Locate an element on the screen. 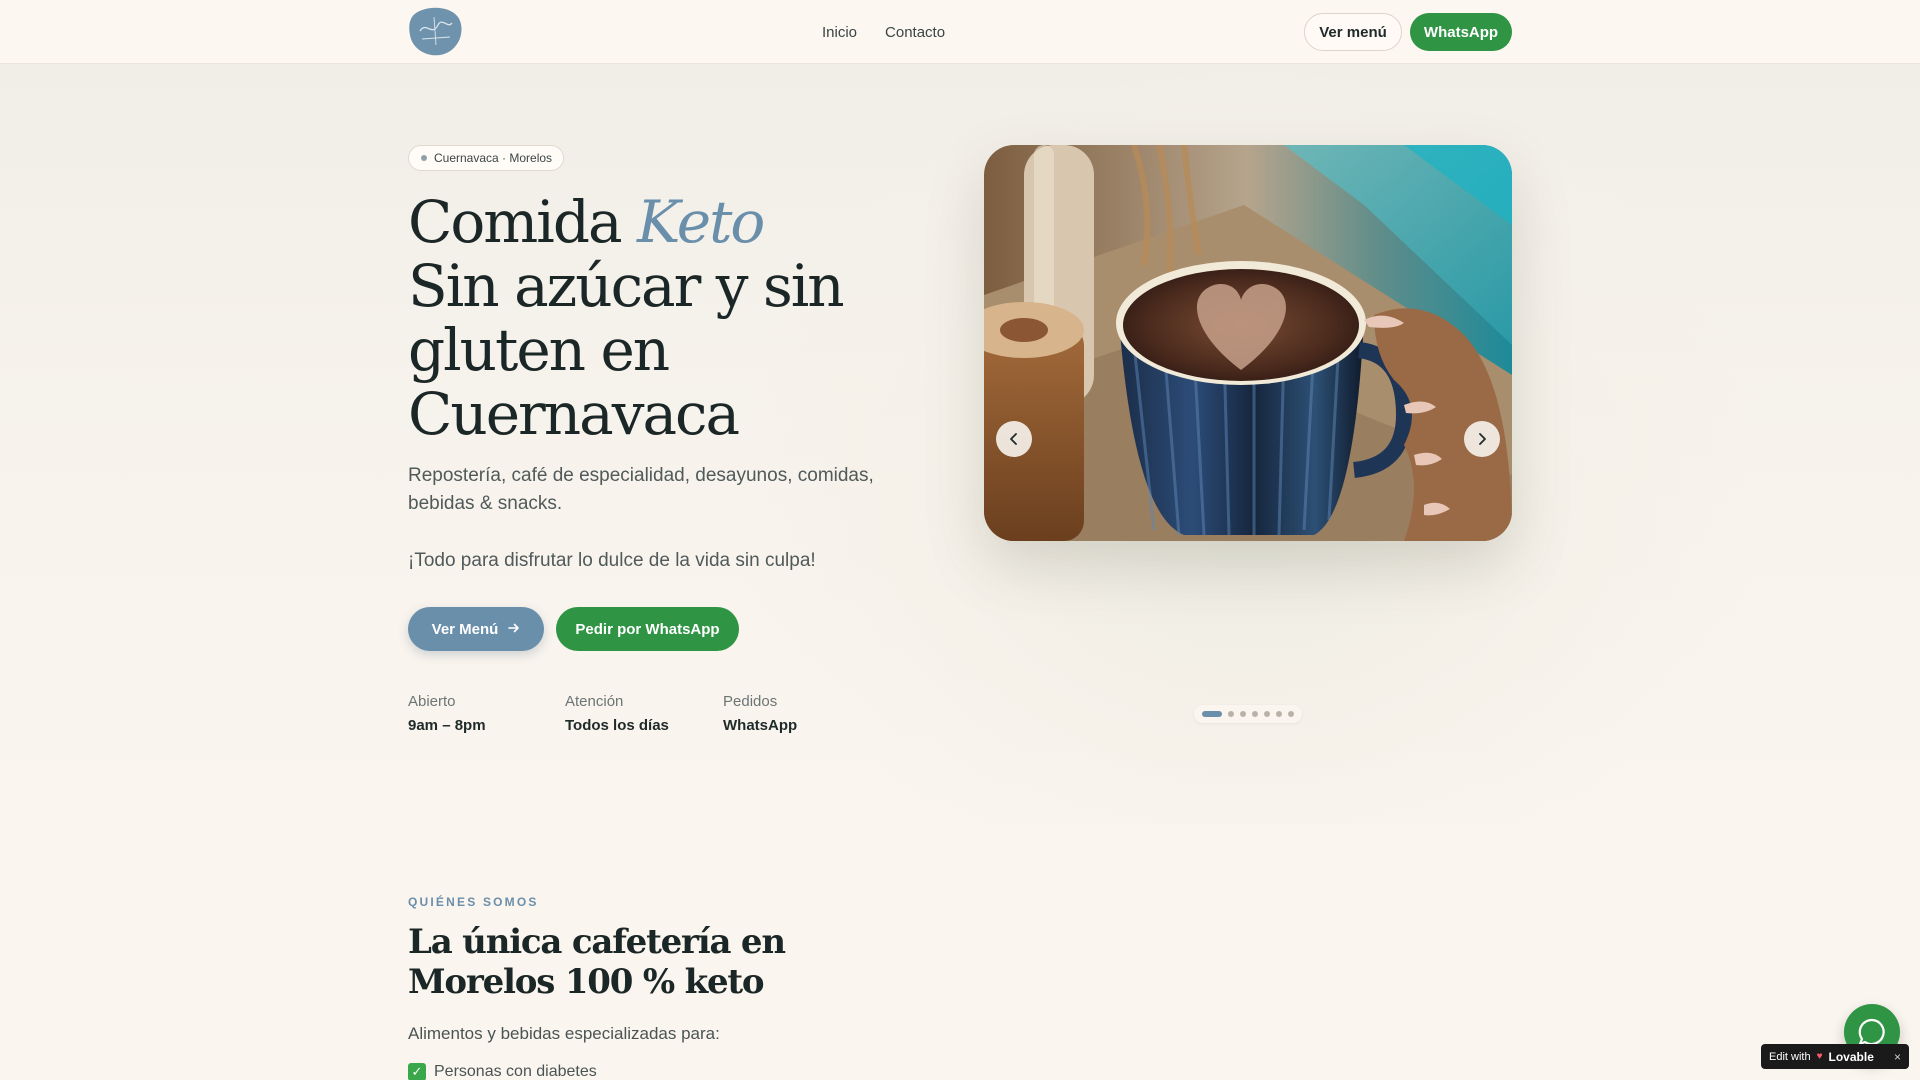 The width and height of the screenshot is (1920, 1080). about-title: La única cafetería en Morelos 100 % keto is located at coordinates (597, 962).